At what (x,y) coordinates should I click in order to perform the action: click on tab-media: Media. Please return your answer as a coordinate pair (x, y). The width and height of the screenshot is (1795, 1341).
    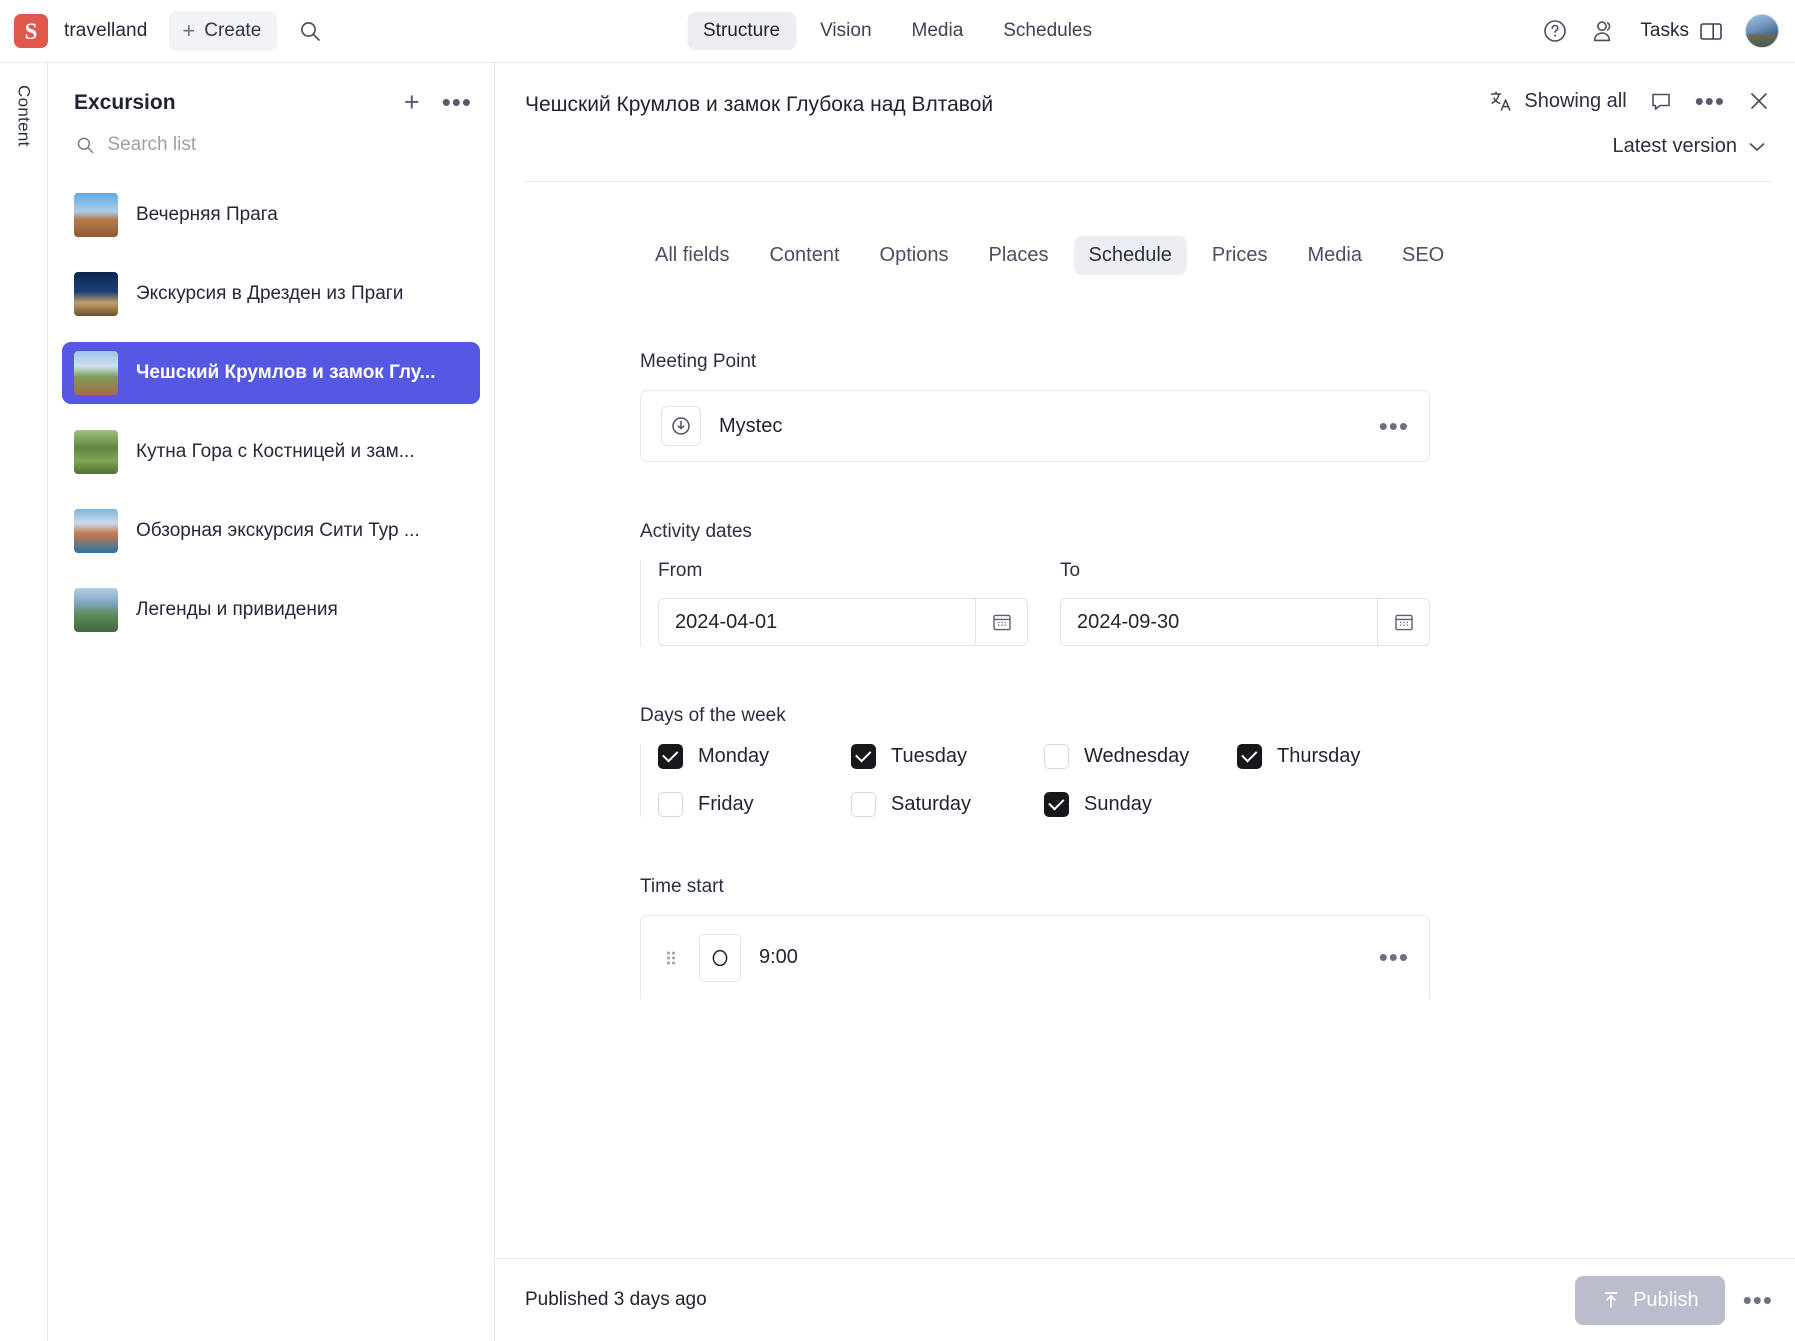
    Looking at the image, I should click on (1335, 255).